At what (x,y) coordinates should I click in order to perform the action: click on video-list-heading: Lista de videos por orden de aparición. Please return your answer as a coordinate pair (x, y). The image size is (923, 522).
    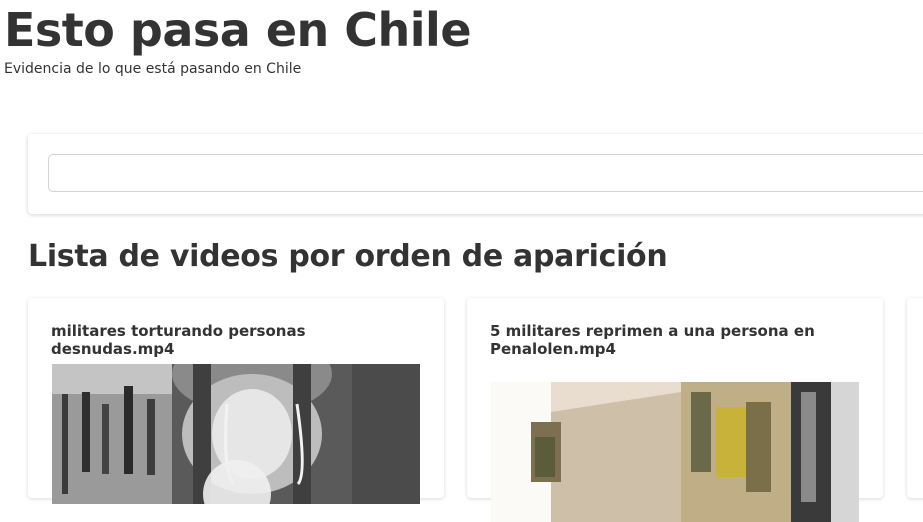
    Looking at the image, I should click on (348, 256).